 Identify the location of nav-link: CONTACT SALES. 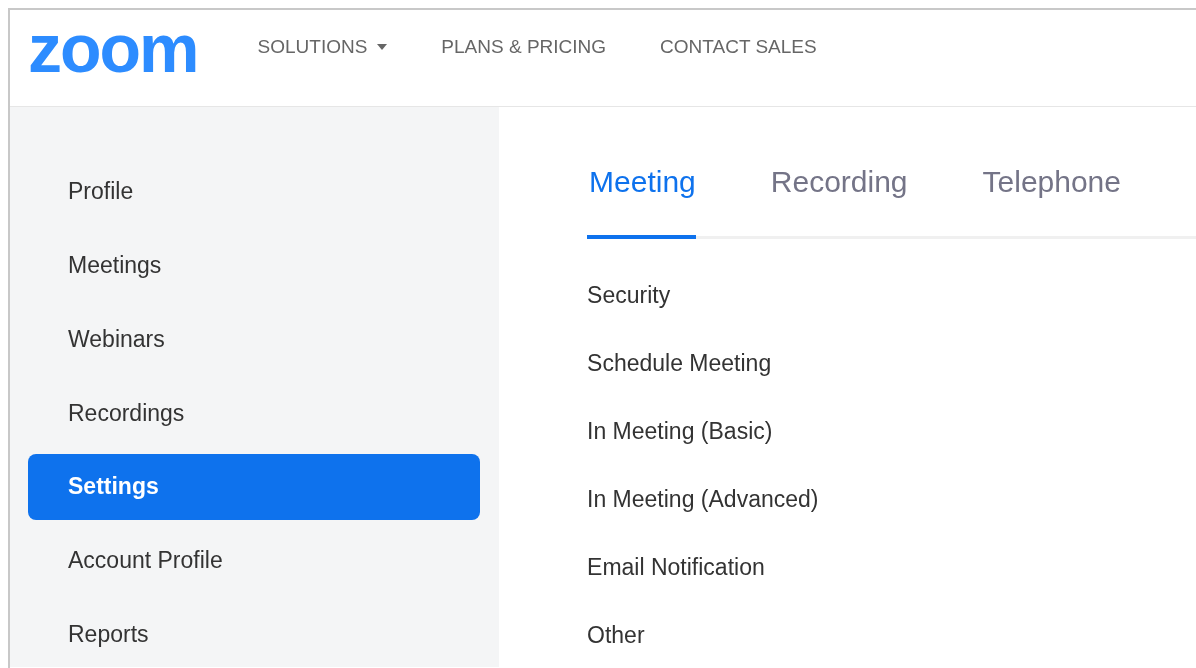
(738, 47).